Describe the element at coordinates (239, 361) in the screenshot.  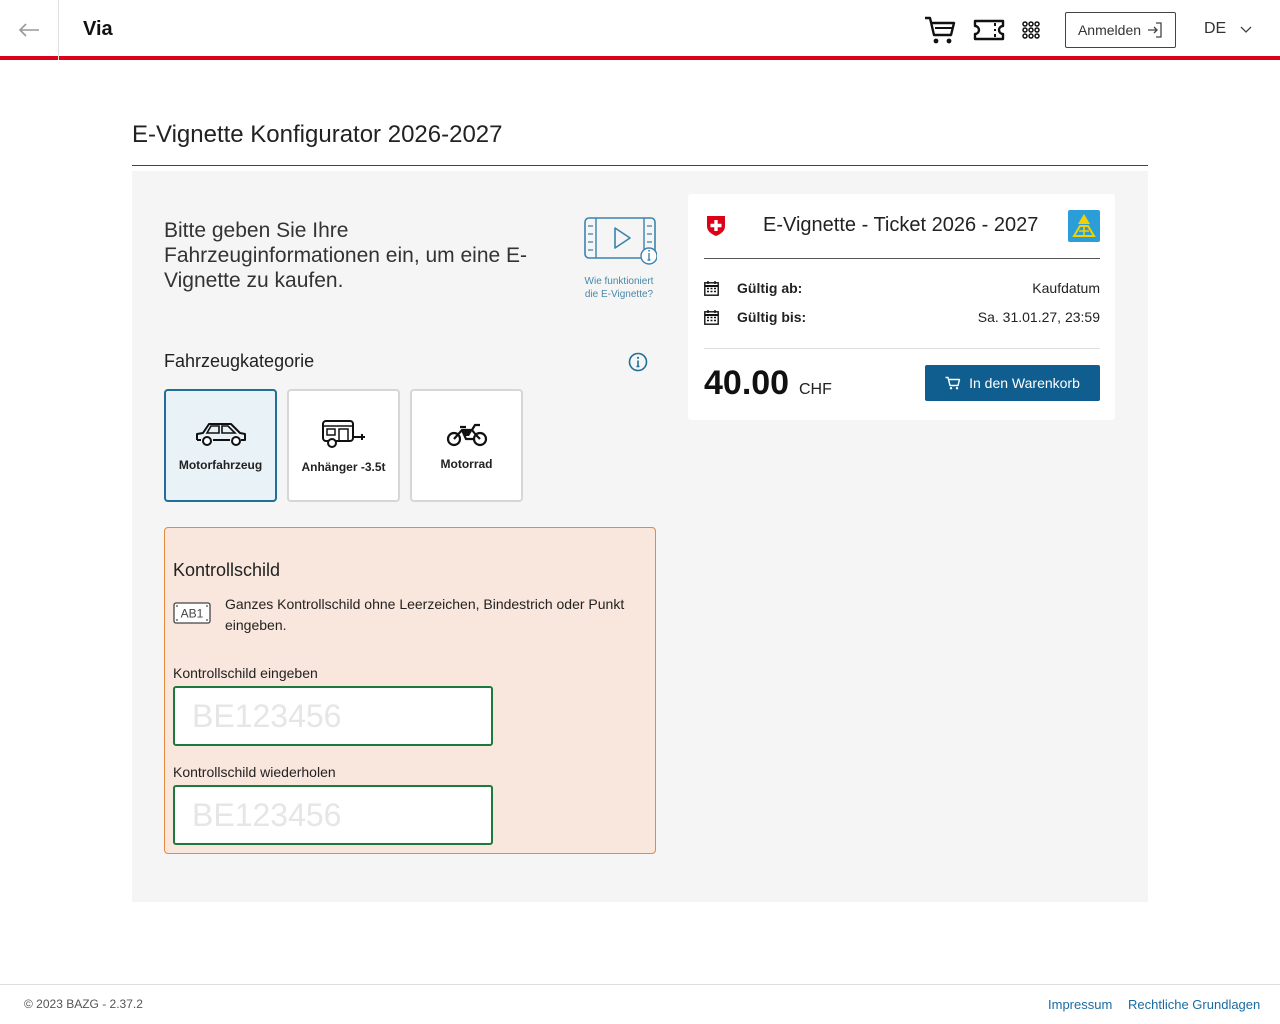
I see `category-label: Fahrzeugkategorie` at that location.